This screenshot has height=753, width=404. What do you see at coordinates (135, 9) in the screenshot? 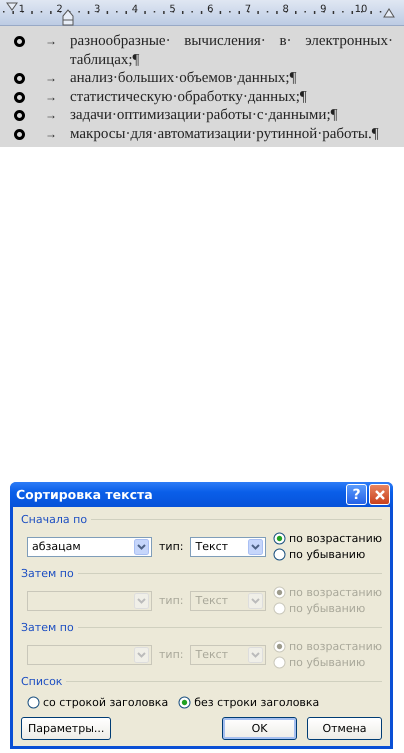
I see `ruler-number: 4` at bounding box center [135, 9].